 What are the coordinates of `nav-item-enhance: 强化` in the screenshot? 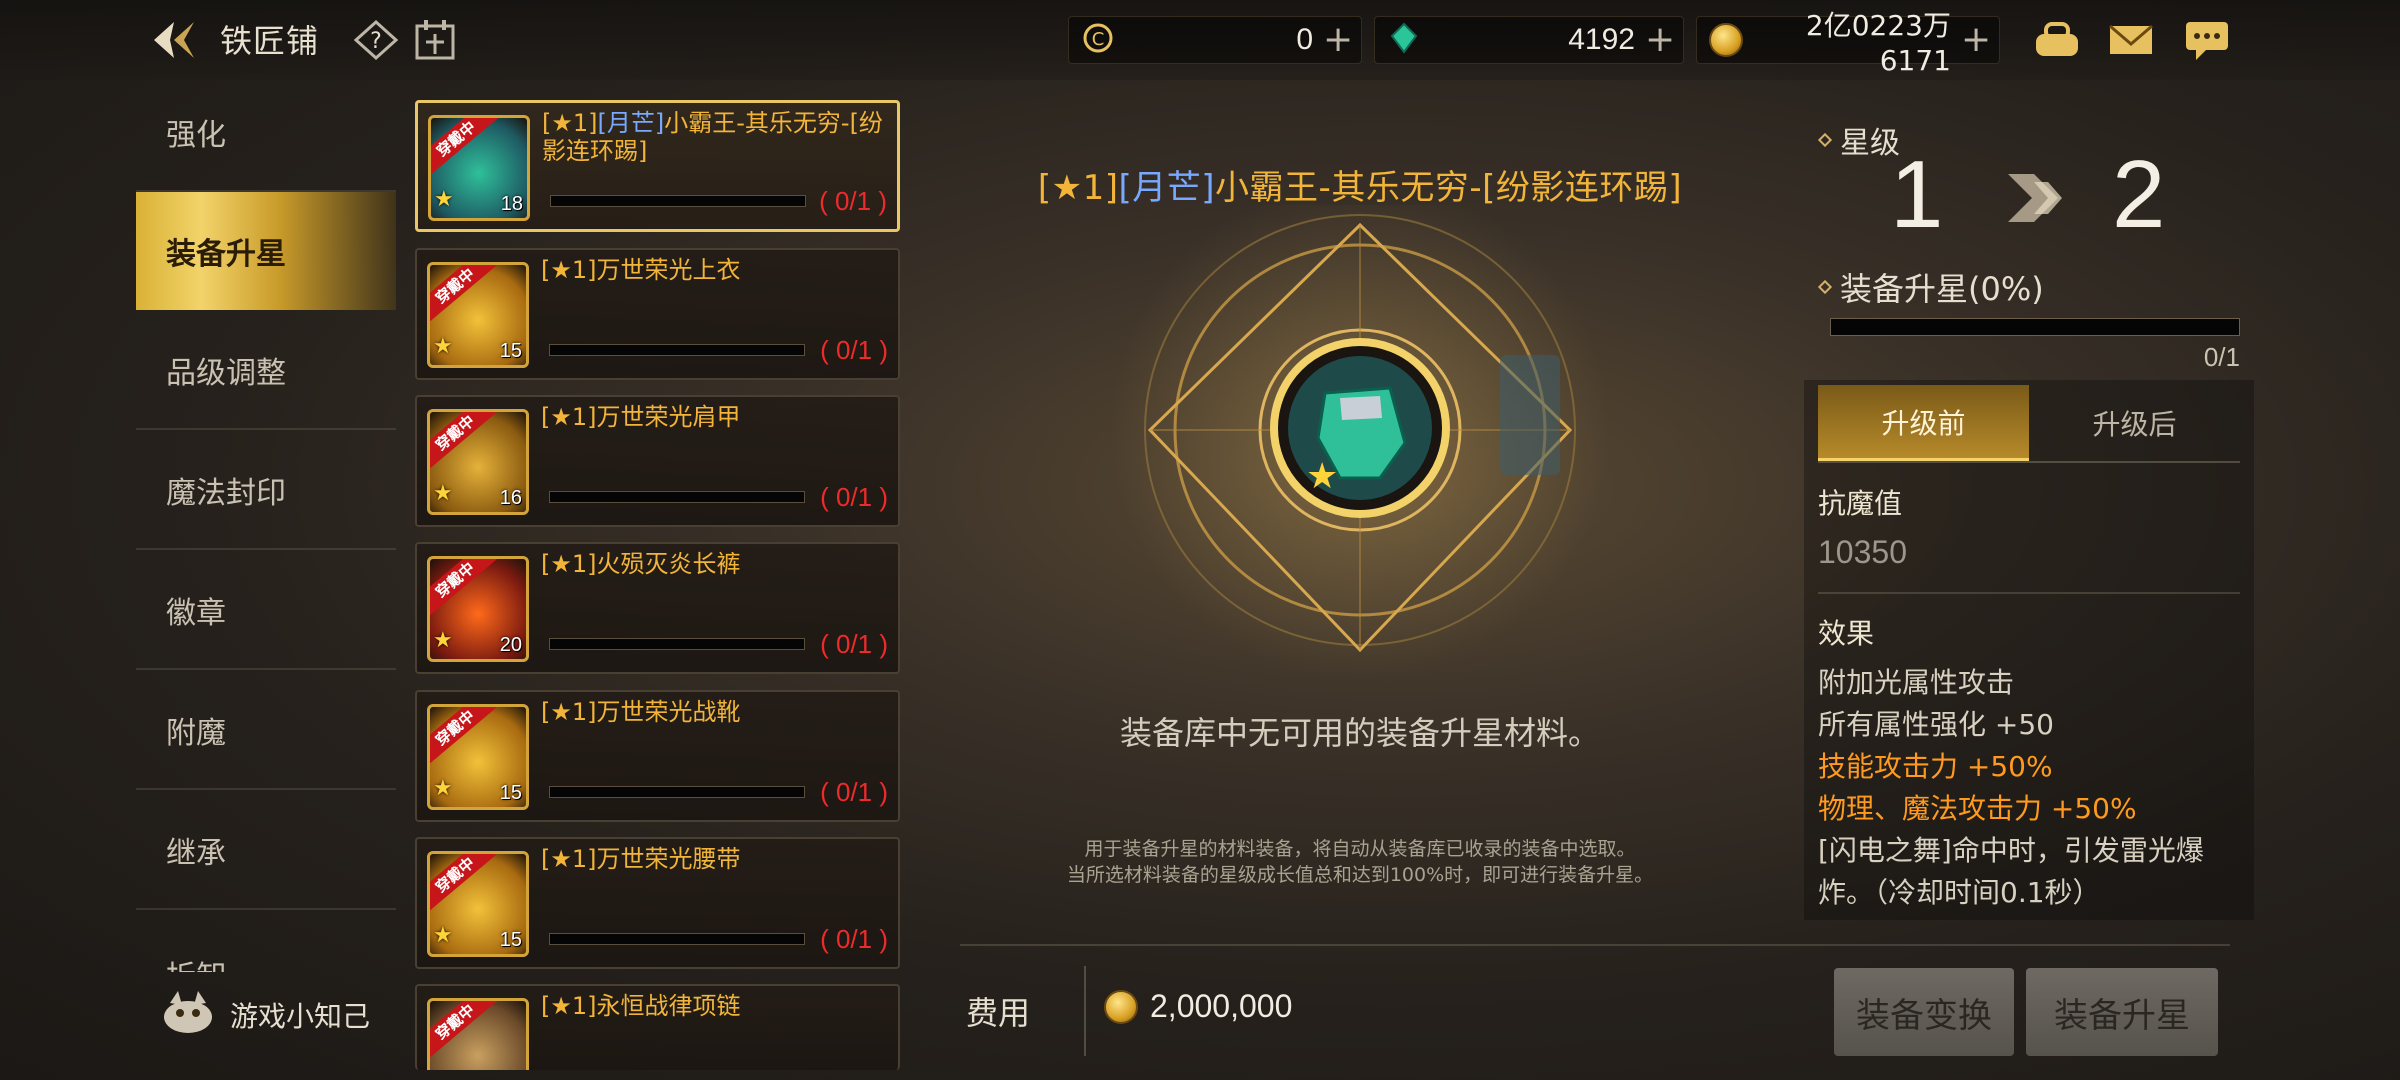 It's located at (266, 133).